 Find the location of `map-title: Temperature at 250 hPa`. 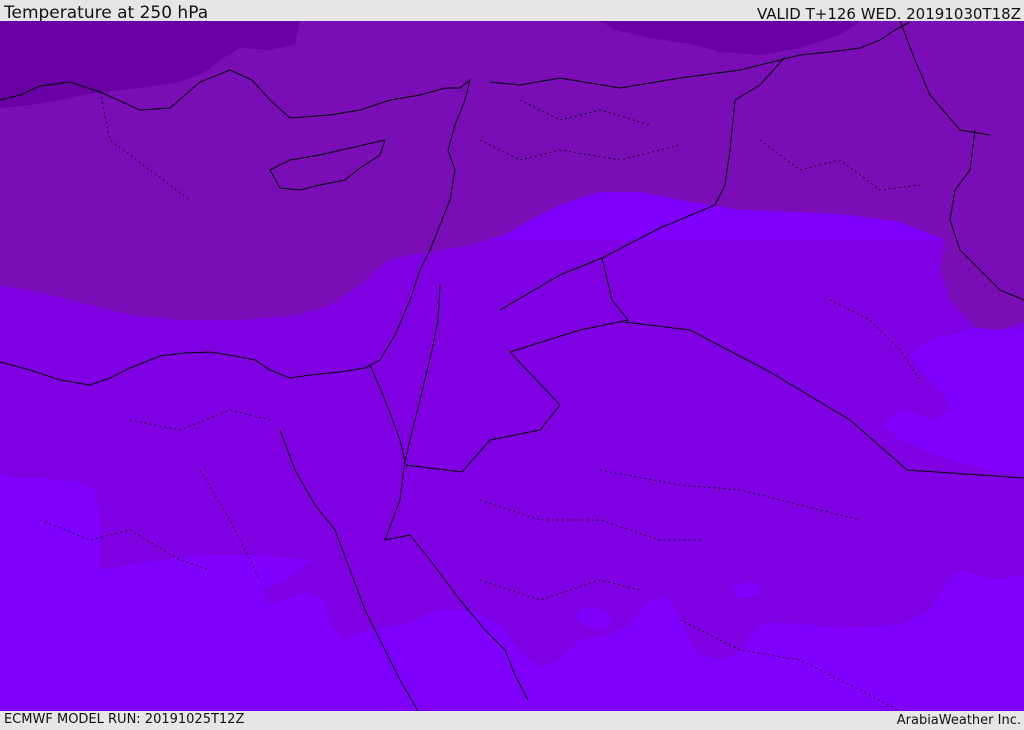

map-title: Temperature at 250 hPa is located at coordinates (106, 13).